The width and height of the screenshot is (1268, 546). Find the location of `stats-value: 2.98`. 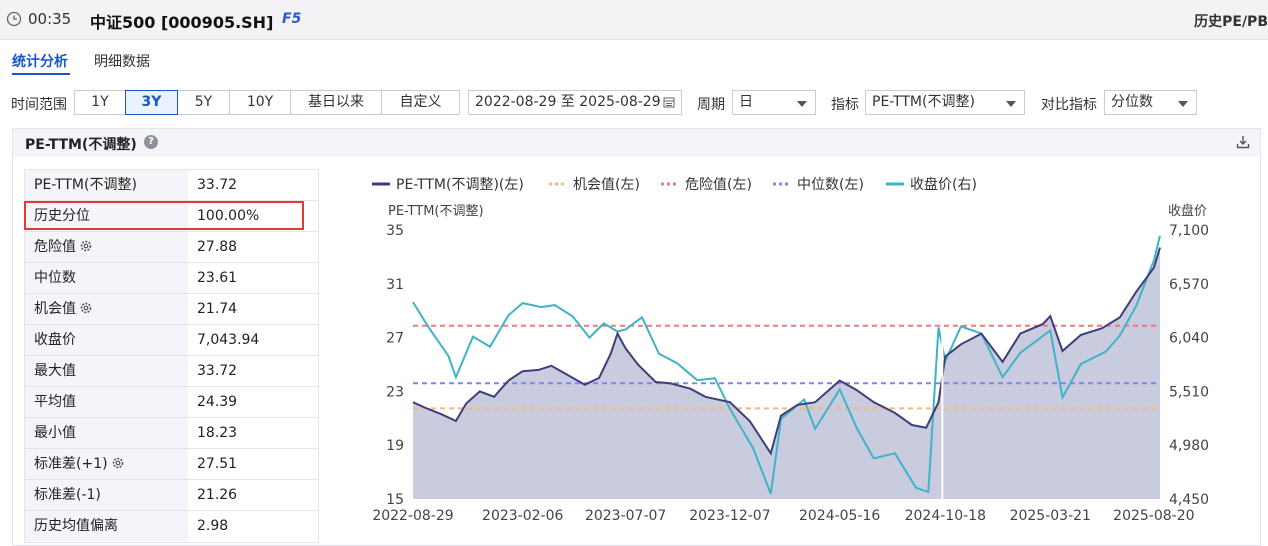

stats-value: 2.98 is located at coordinates (213, 526).